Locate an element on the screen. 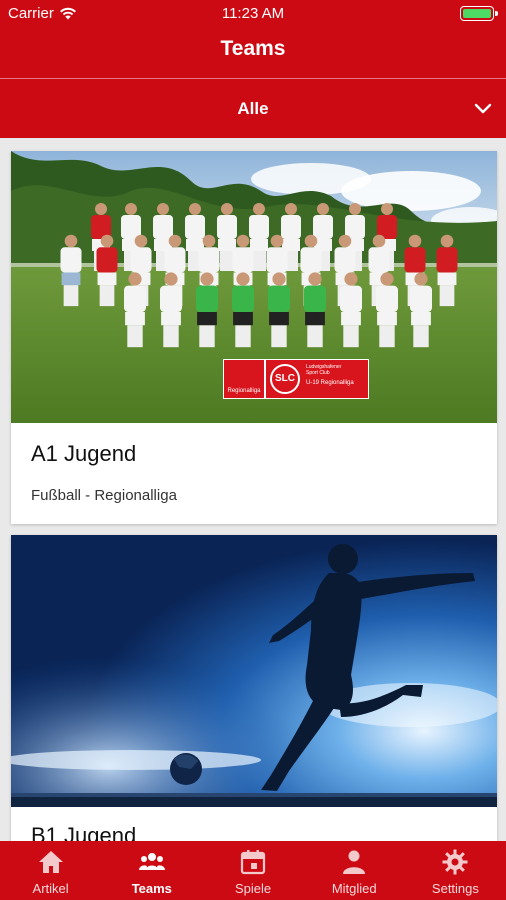 The image size is (506, 900). team-name: B1 Jugend is located at coordinates (84, 832).